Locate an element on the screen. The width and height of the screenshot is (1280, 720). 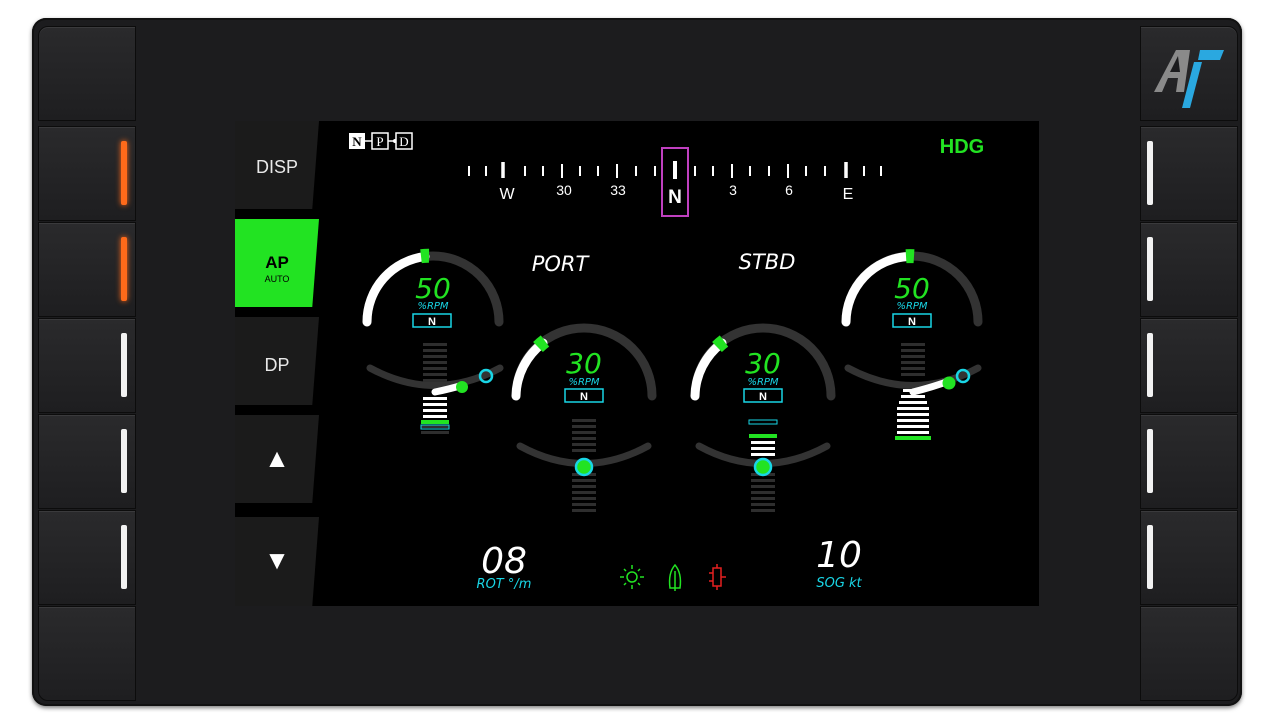
rot-unit: ROT °/m is located at coordinates (504, 584).